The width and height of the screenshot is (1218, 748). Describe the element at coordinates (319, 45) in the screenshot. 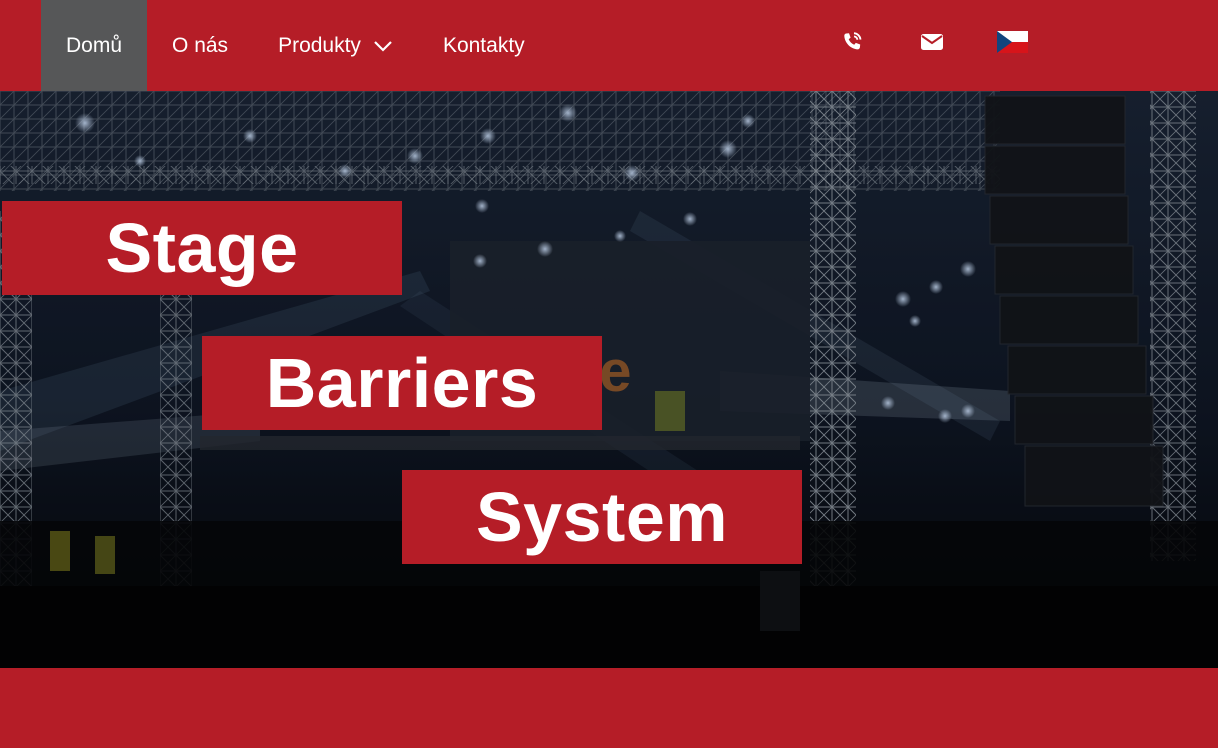

I see `nav-item-label: Produkty` at that location.